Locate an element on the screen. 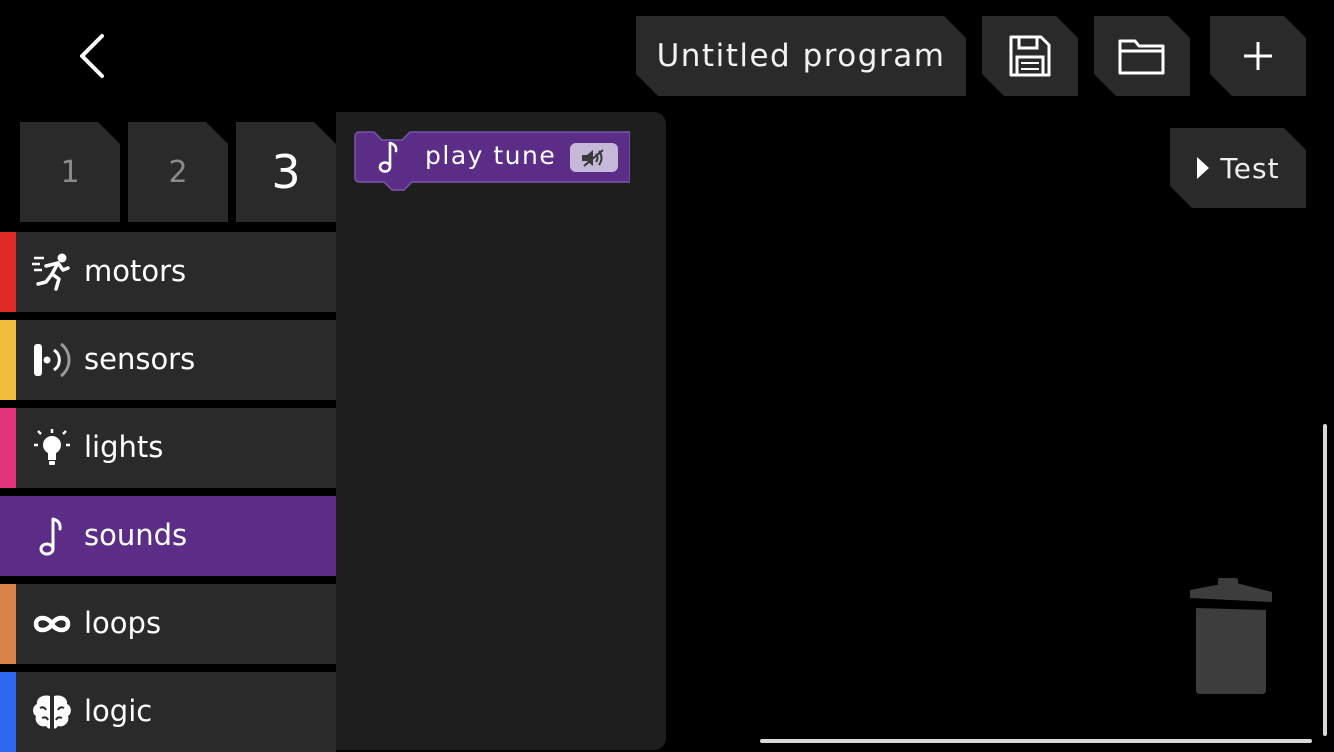 Image resolution: width=1334 pixels, height=752 pixels. category-label: logic is located at coordinates (118, 711).